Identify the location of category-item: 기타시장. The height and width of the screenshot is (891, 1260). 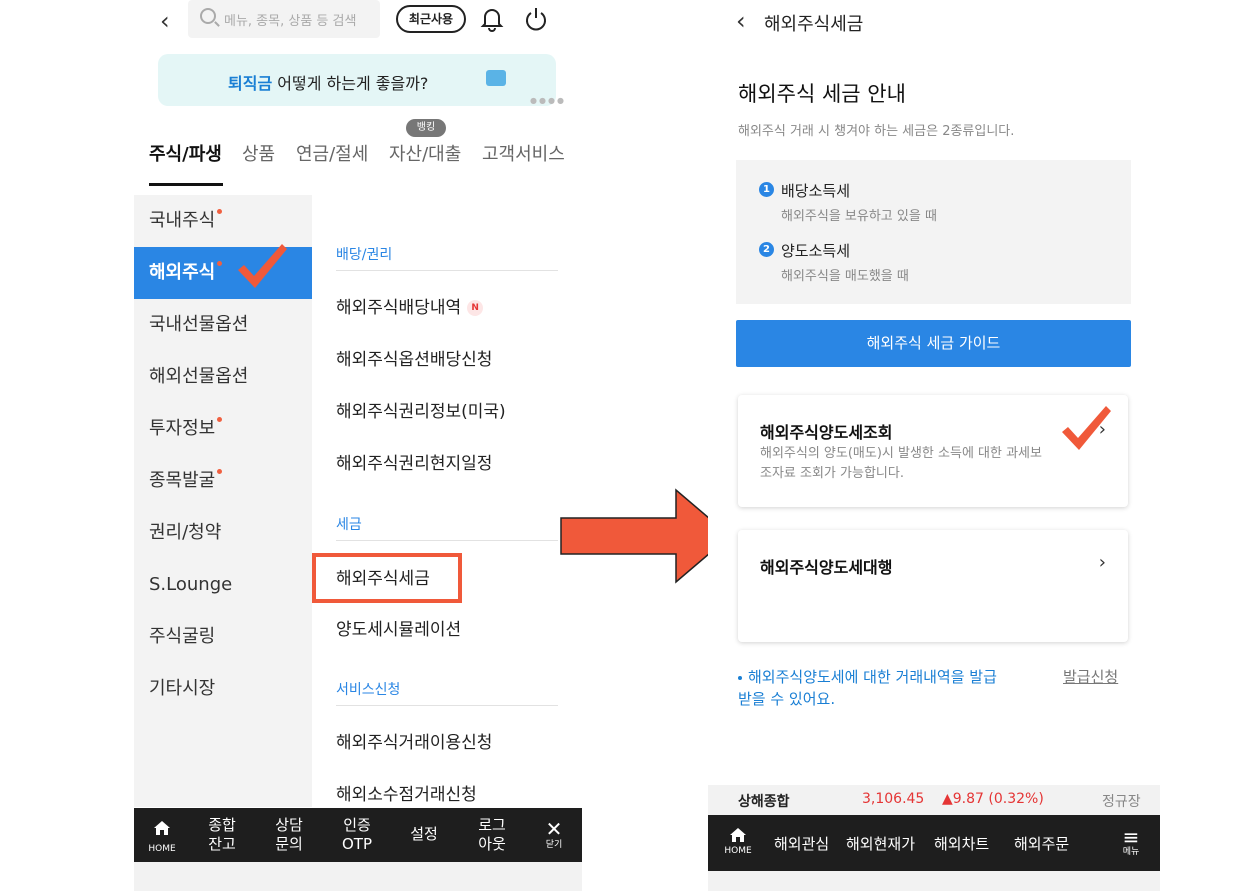
(223, 689).